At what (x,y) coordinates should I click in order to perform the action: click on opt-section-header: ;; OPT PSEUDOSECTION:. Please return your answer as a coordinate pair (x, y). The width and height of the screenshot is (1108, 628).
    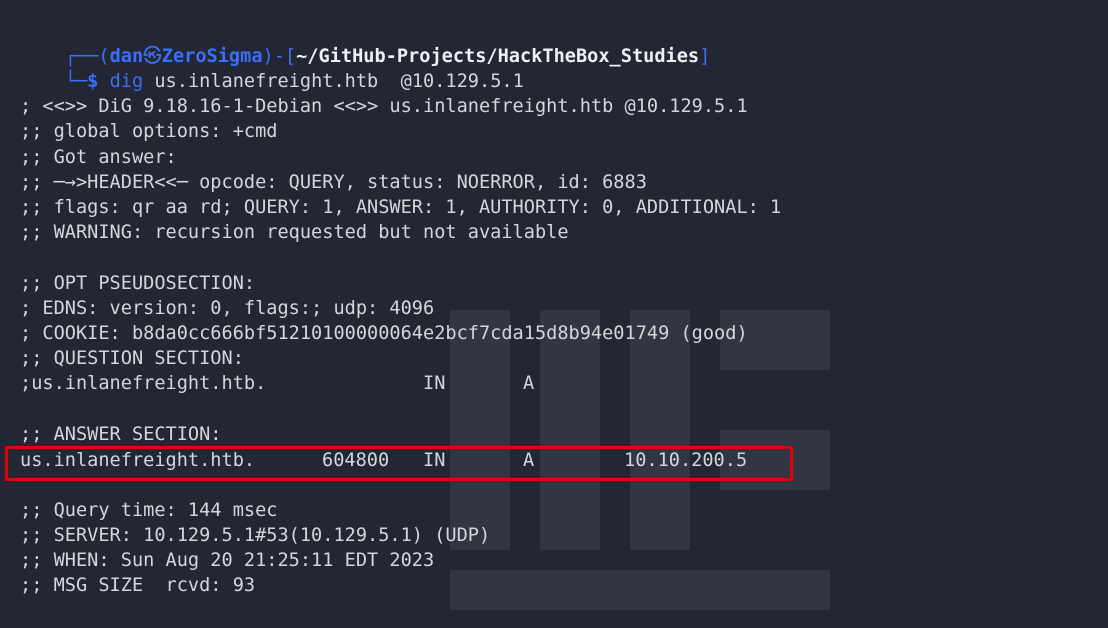
    Looking at the image, I should click on (138, 283).